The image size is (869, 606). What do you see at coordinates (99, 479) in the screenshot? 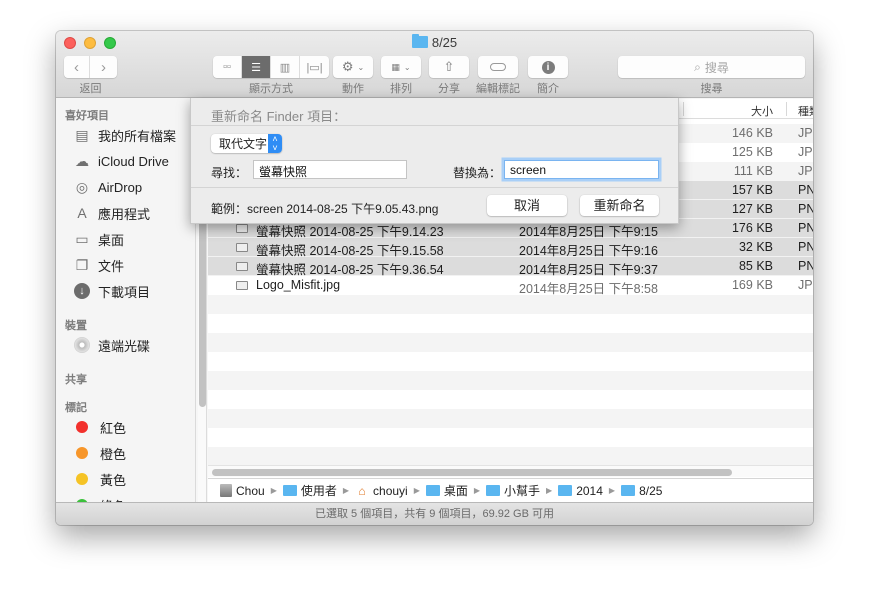
I see `sidebar-tag-yellow: 黃色` at bounding box center [99, 479].